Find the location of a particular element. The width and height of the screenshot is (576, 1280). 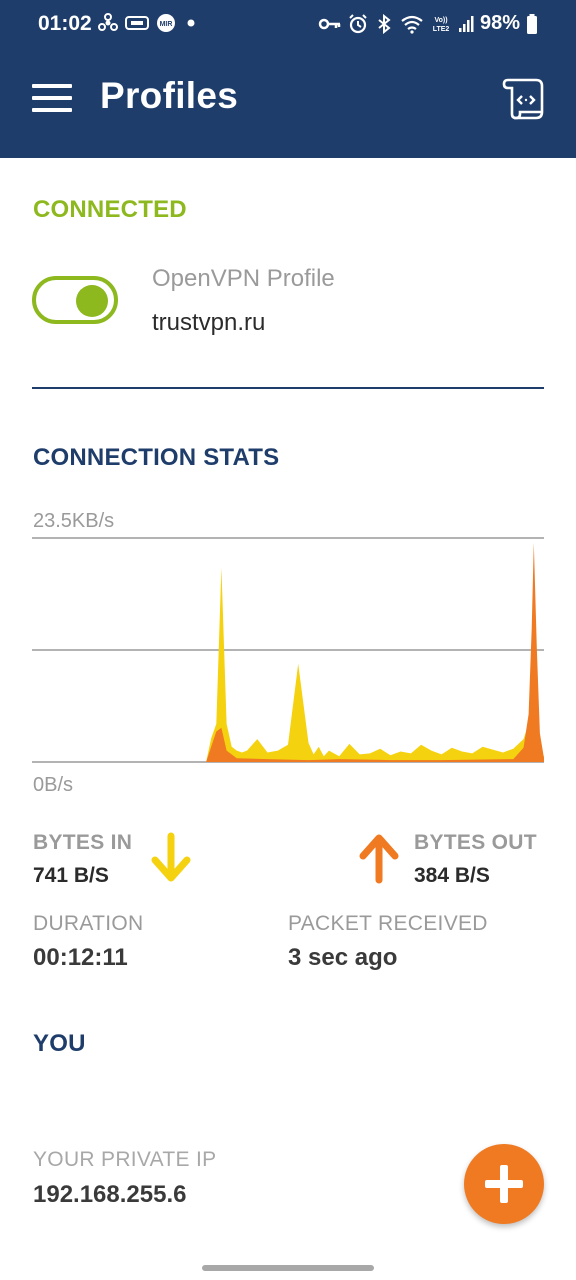

card-icon is located at coordinates (137, 23).